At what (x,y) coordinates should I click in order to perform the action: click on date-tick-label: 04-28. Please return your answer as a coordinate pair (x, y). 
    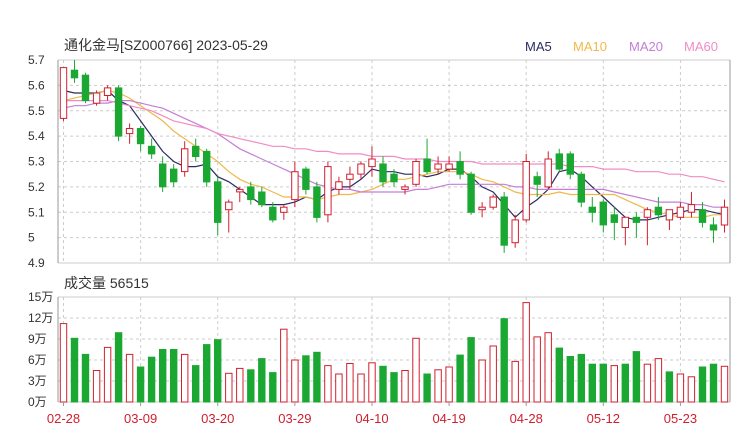
    Looking at the image, I should click on (526, 418).